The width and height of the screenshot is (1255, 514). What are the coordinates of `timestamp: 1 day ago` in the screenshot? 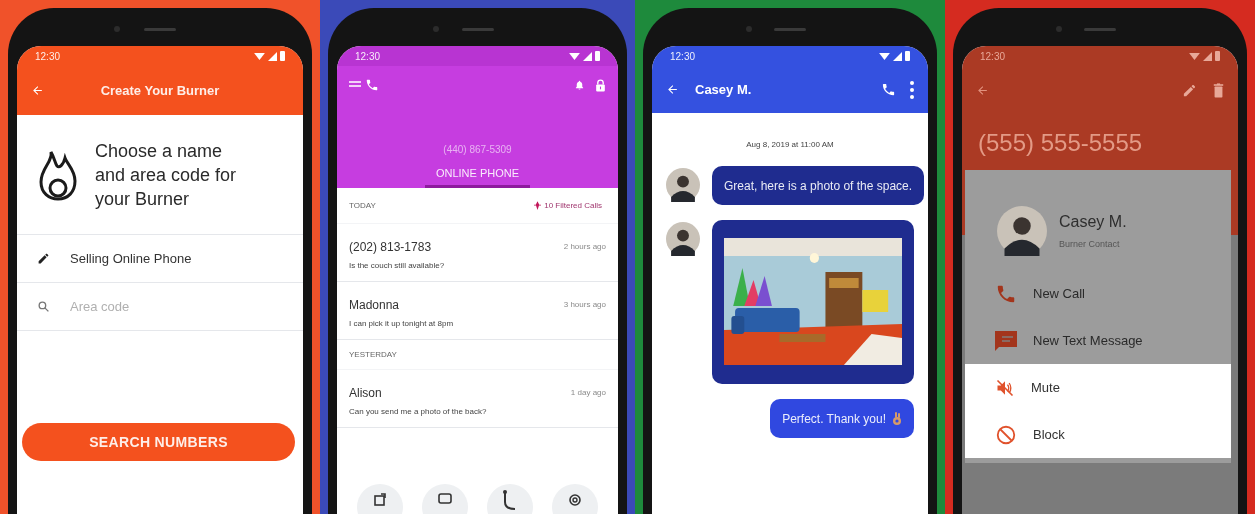 It's located at (588, 393).